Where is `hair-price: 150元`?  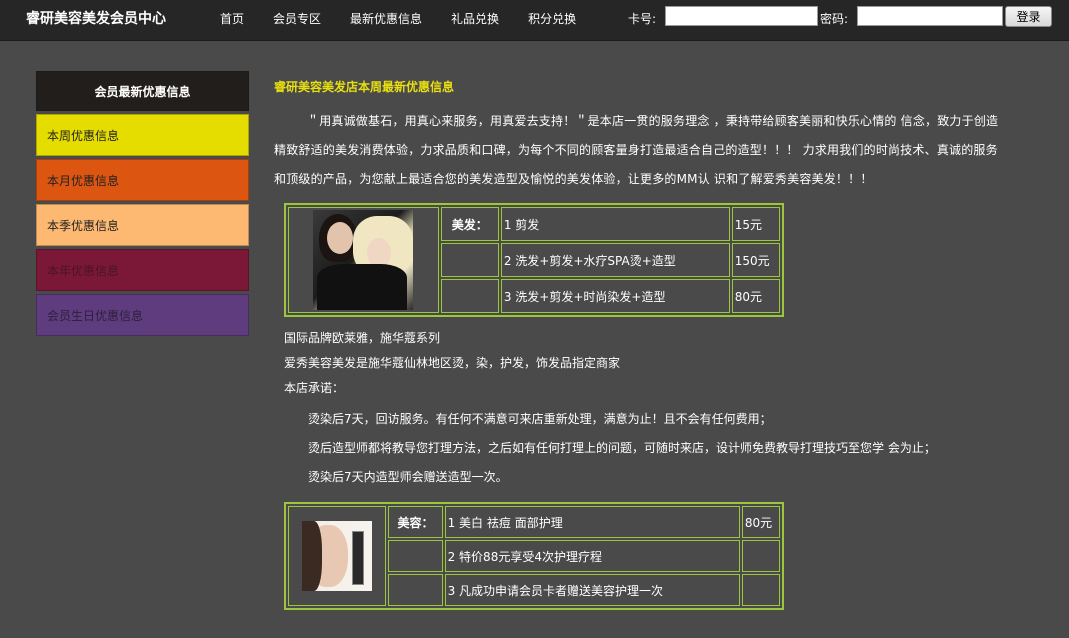
hair-price: 150元 is located at coordinates (755, 260).